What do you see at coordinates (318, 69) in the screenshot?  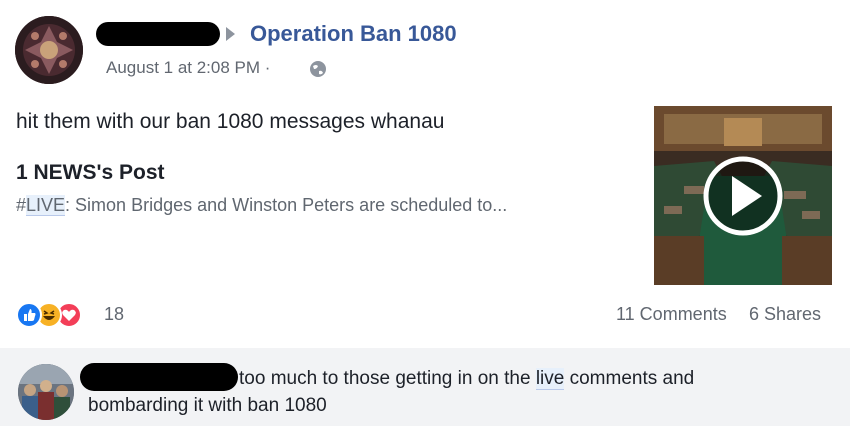 I see `globe-icon` at bounding box center [318, 69].